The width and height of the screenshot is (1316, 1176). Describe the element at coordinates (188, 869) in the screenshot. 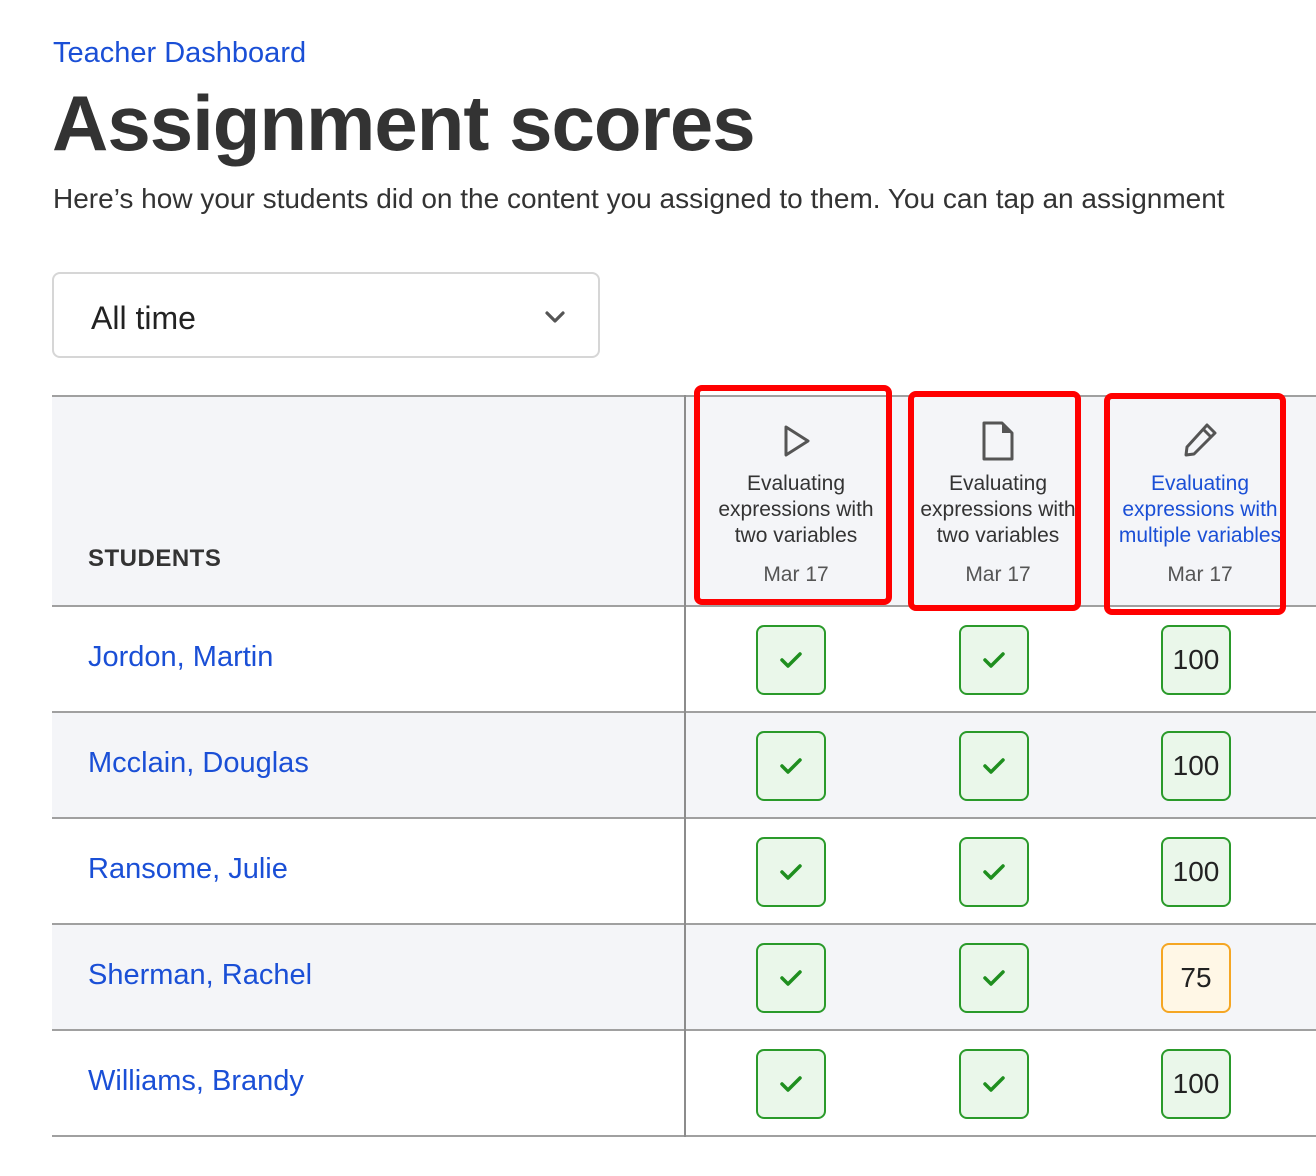

I see `student-link: Ransome, Julie` at that location.